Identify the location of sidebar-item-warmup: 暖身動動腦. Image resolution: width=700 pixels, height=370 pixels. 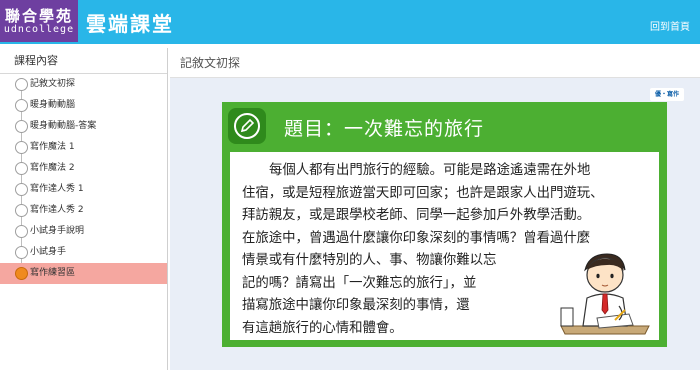
(83, 105).